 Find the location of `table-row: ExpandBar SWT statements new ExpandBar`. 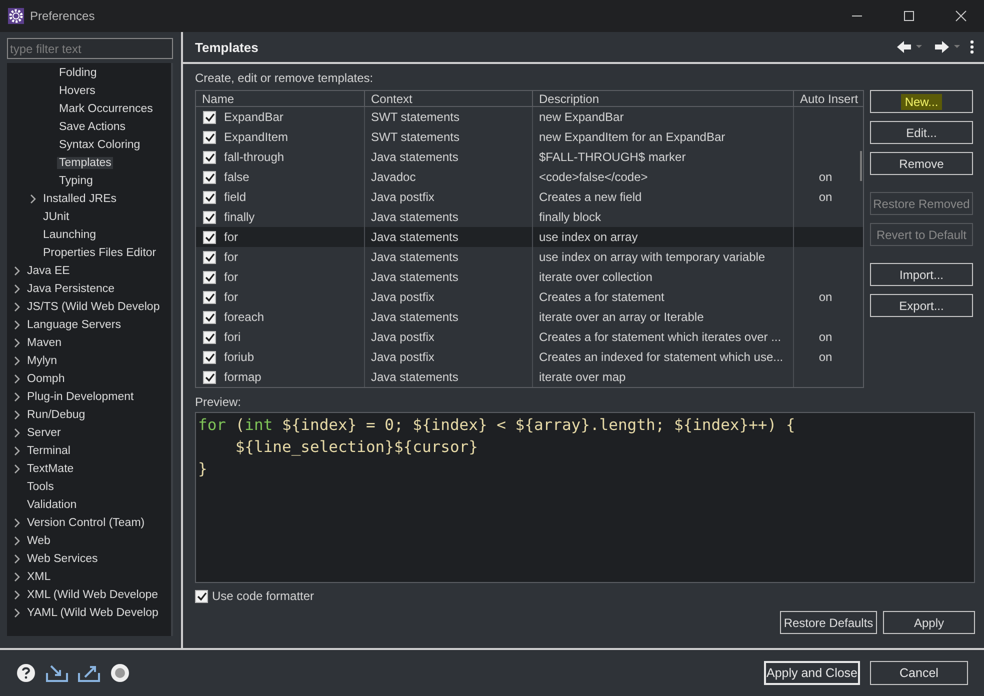

table-row: ExpandBar SWT statements new ExpandBar is located at coordinates (529, 117).